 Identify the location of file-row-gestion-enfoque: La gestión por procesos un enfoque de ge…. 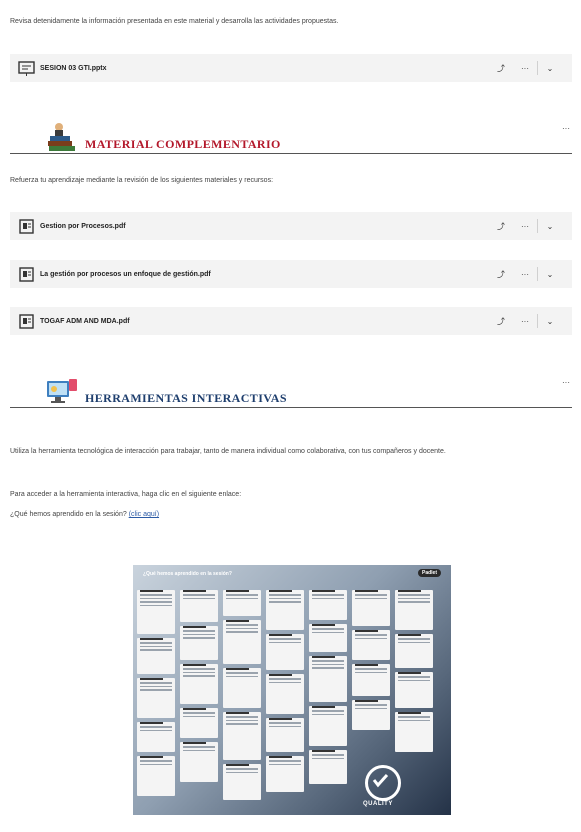
(291, 274).